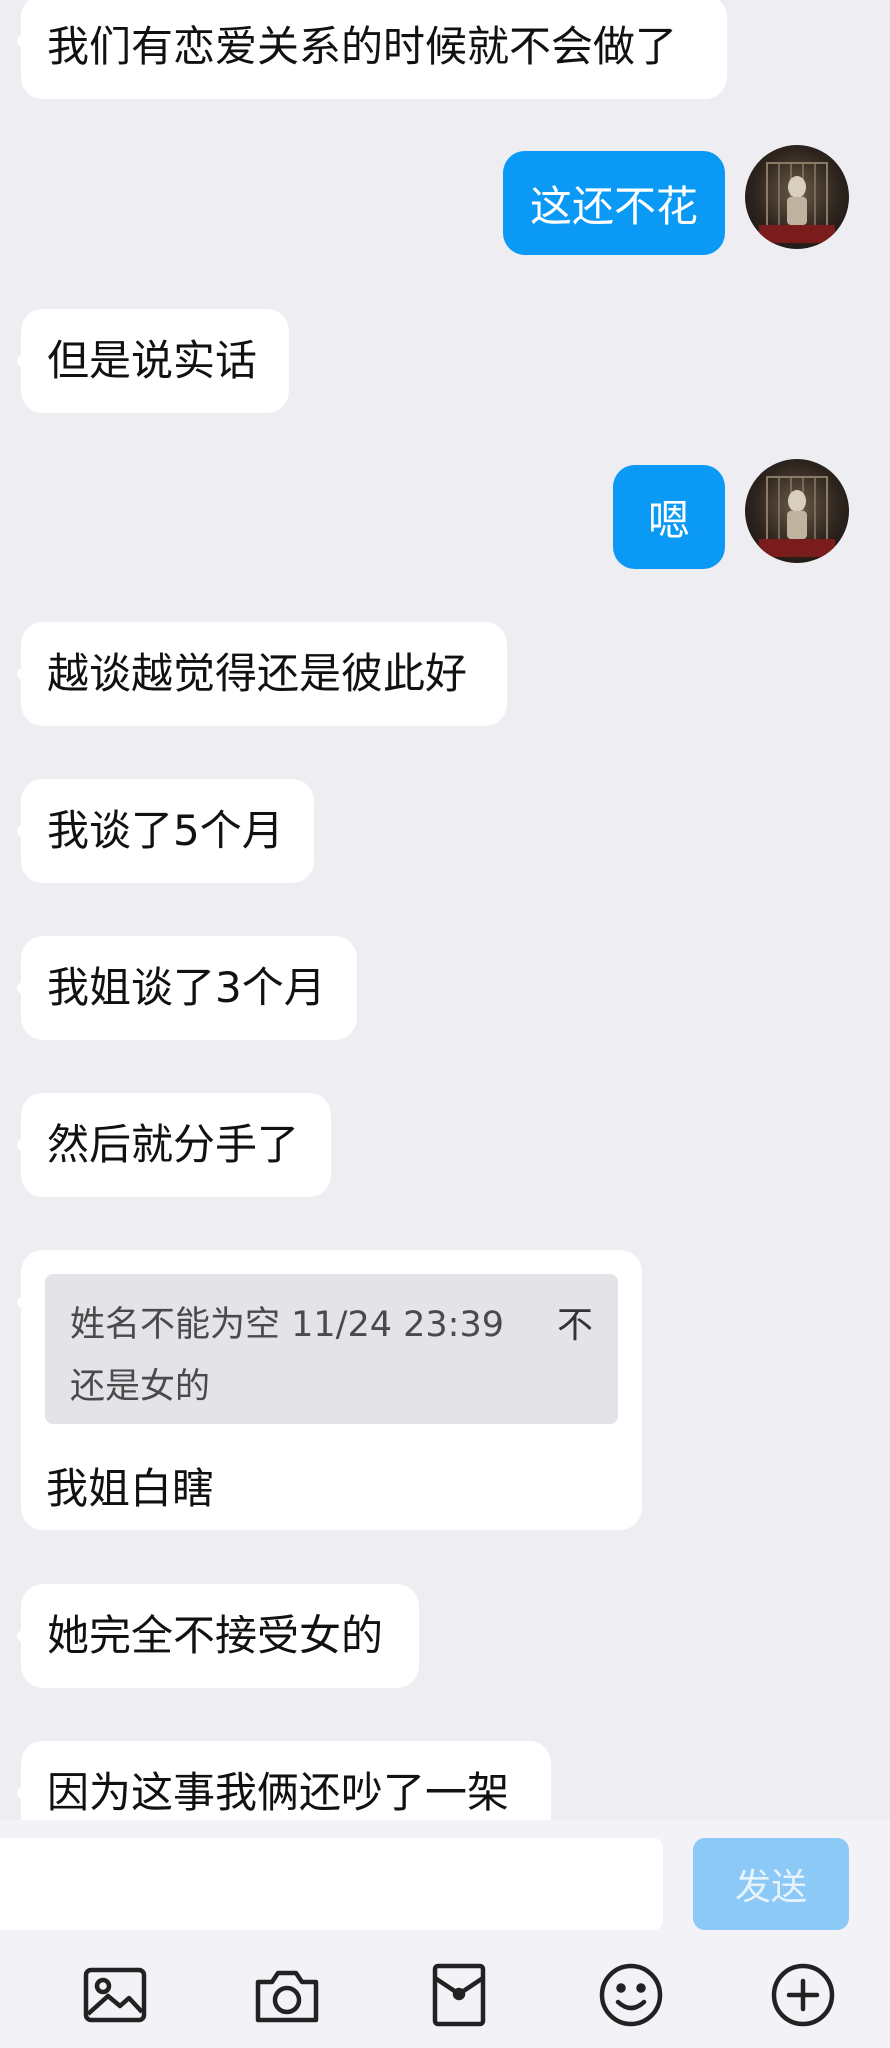  I want to click on message-bubble: 我谈了5个月, so click(165, 831).